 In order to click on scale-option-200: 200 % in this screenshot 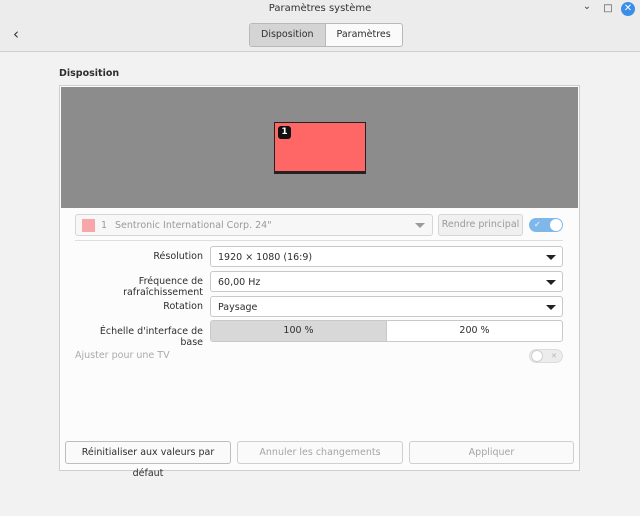, I will do `click(474, 331)`.